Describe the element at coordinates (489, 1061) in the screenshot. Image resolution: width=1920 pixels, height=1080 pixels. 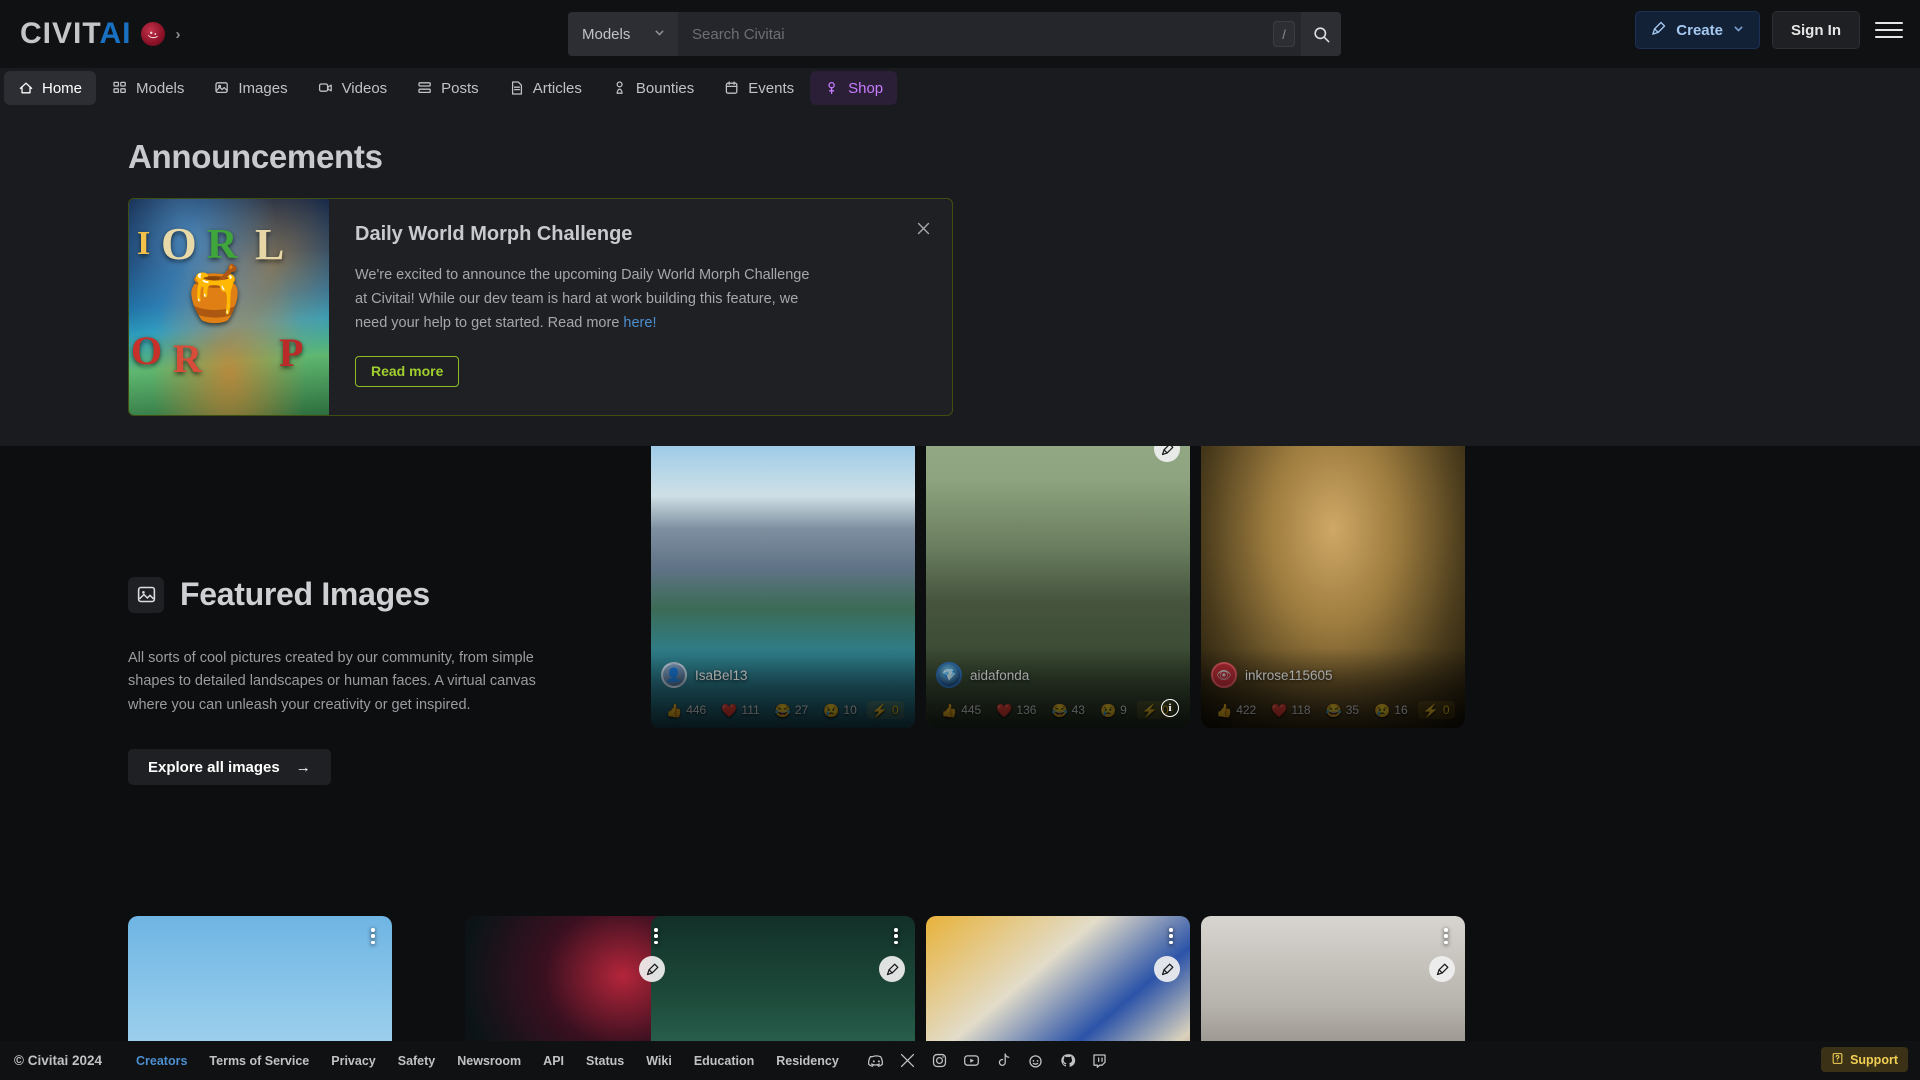
I see `footer-link-newsroom: Newsroom` at that location.